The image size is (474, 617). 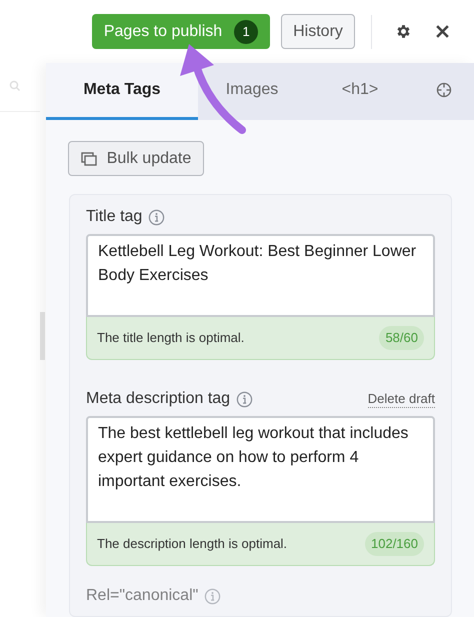 What do you see at coordinates (114, 217) in the screenshot?
I see `field-label: Title tag` at bounding box center [114, 217].